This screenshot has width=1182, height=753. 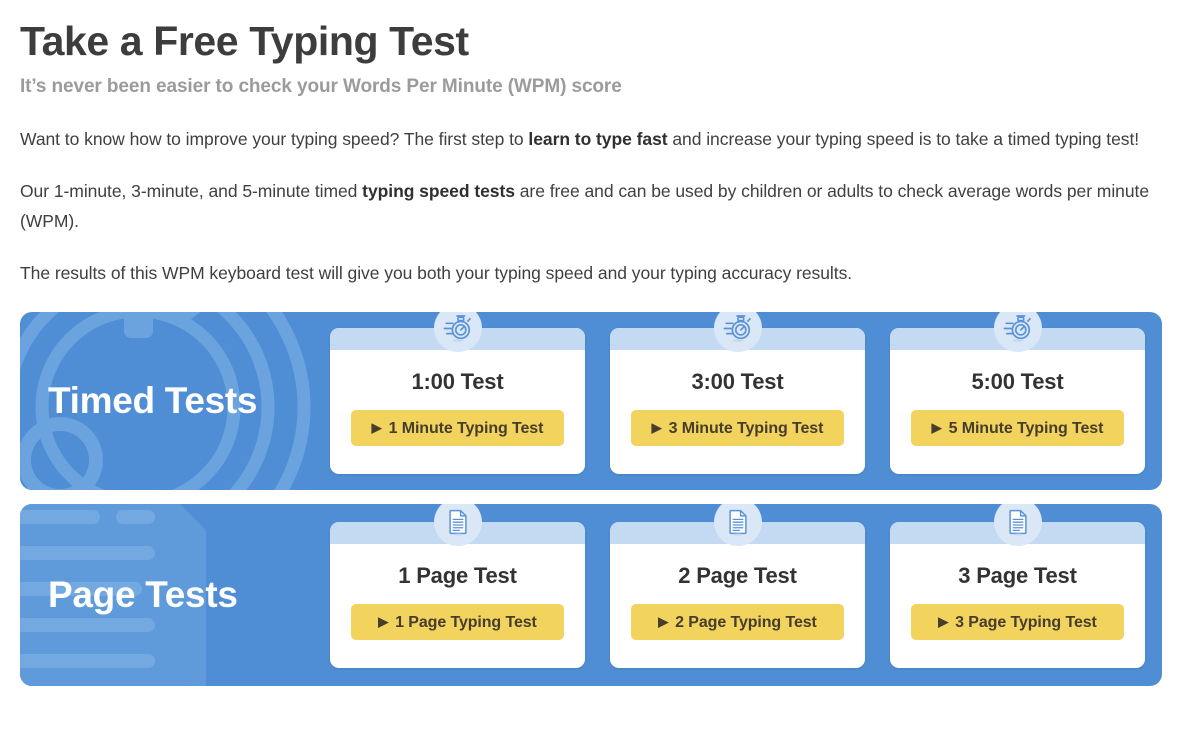 I want to click on start-1-page-typing-test-button: ▶ 1 Page Typing Test, so click(x=457, y=622).